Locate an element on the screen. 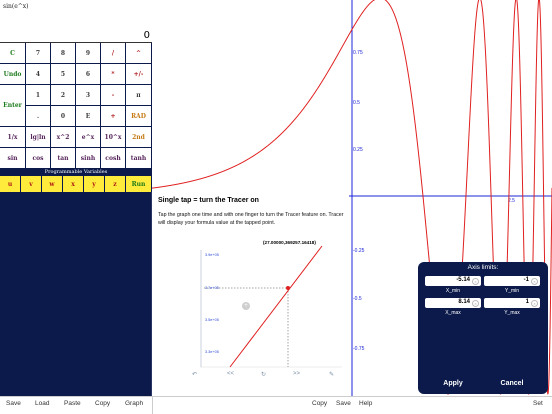 Image resolution: width=552 pixels, height=414 pixels. reciprocal-button: 1/x is located at coordinates (13, 137).